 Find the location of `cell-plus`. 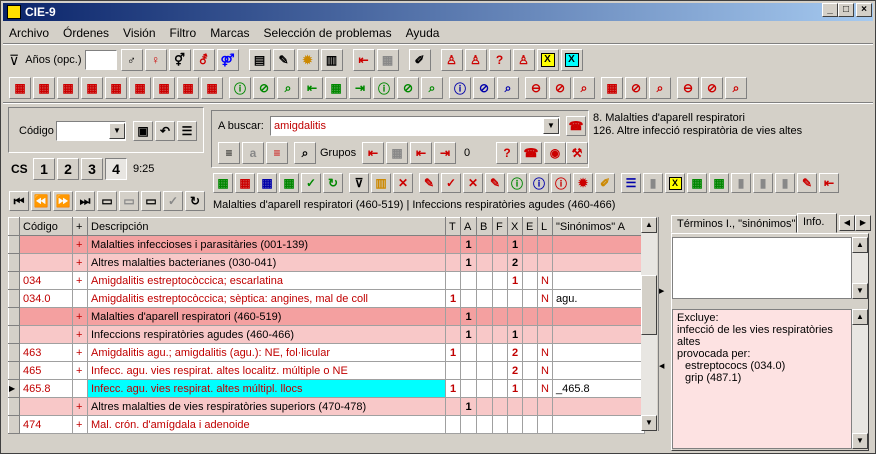

cell-plus is located at coordinates (80, 388).